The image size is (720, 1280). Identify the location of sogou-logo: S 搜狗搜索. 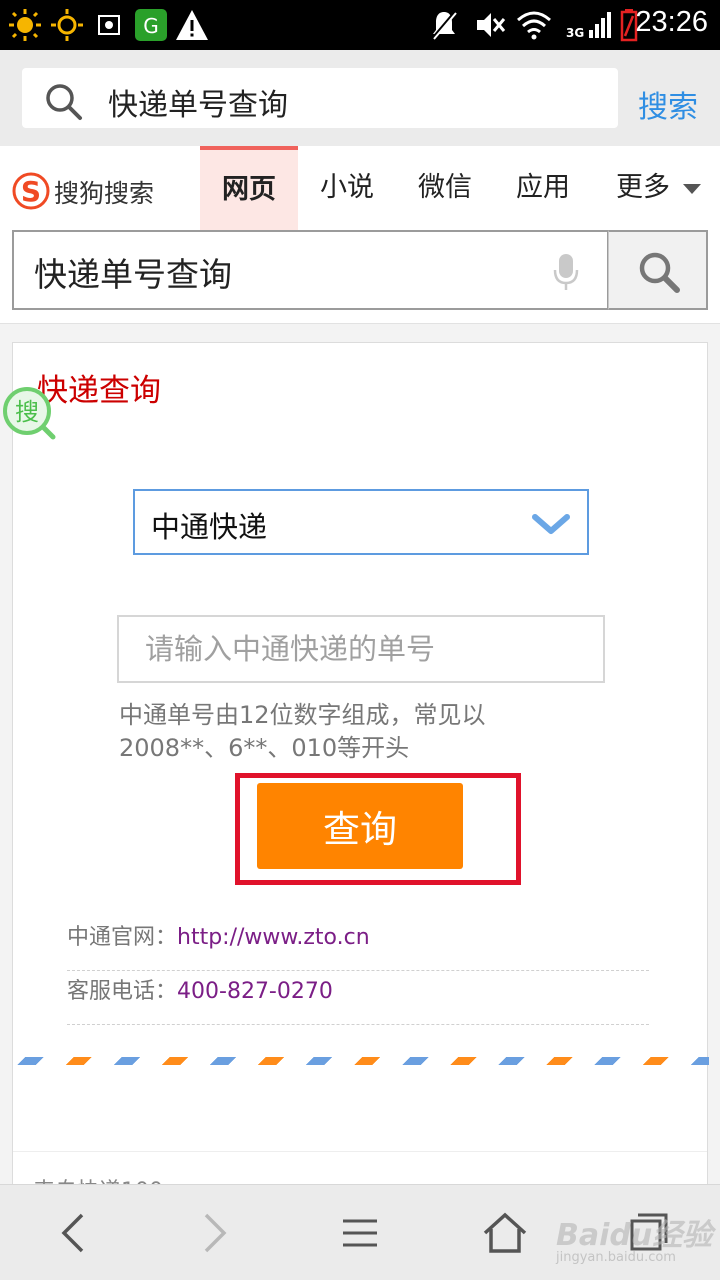
(83, 192).